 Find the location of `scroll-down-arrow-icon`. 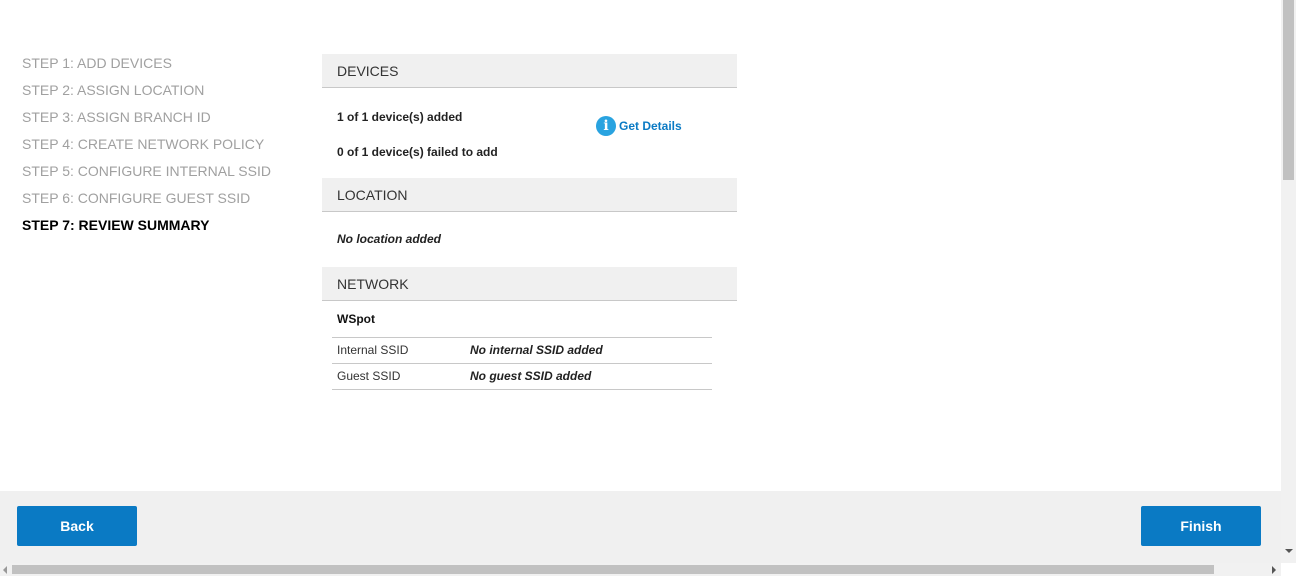

scroll-down-arrow-icon is located at coordinates (1289, 551).